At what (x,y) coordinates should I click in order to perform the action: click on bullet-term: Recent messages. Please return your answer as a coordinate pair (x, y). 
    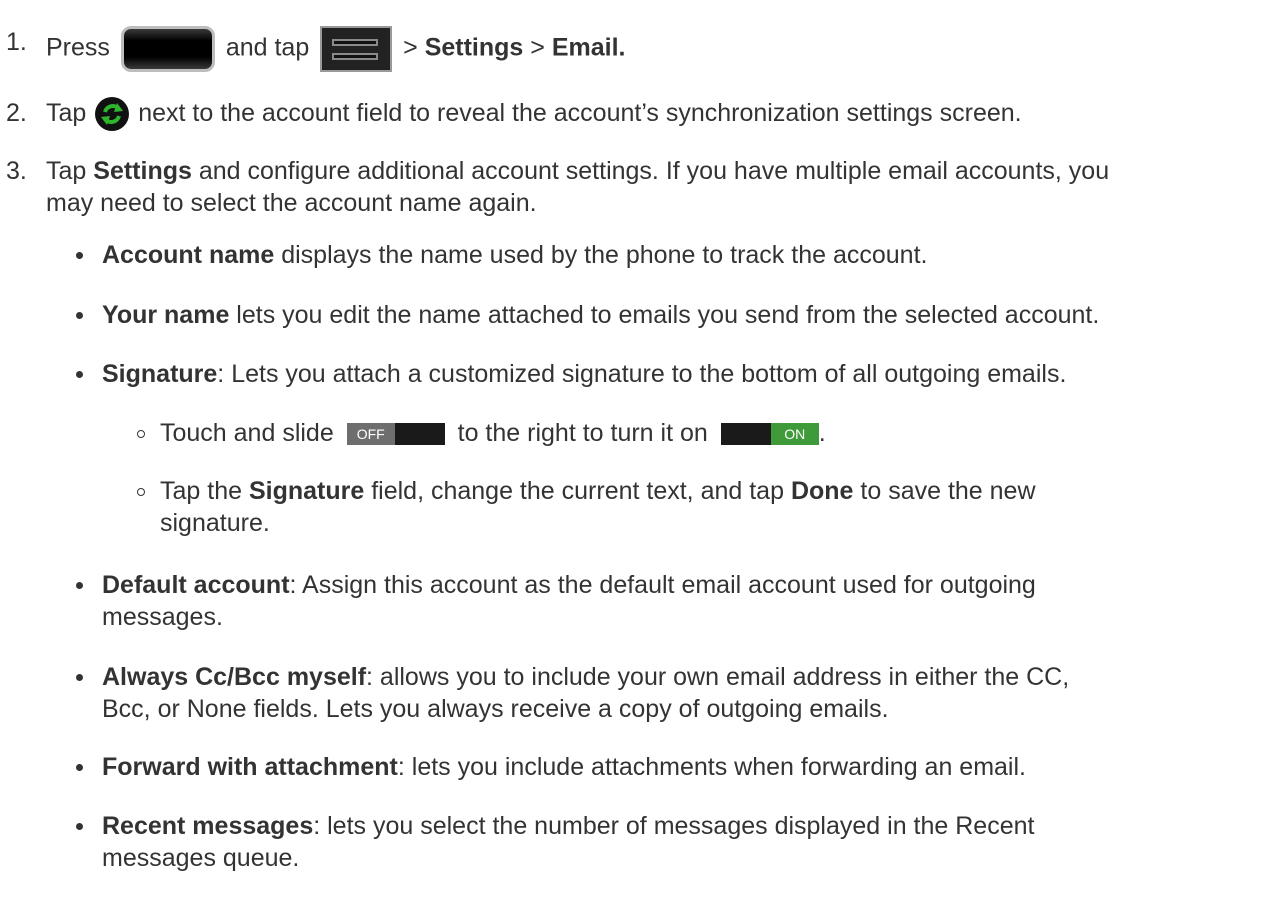
    Looking at the image, I should click on (208, 826).